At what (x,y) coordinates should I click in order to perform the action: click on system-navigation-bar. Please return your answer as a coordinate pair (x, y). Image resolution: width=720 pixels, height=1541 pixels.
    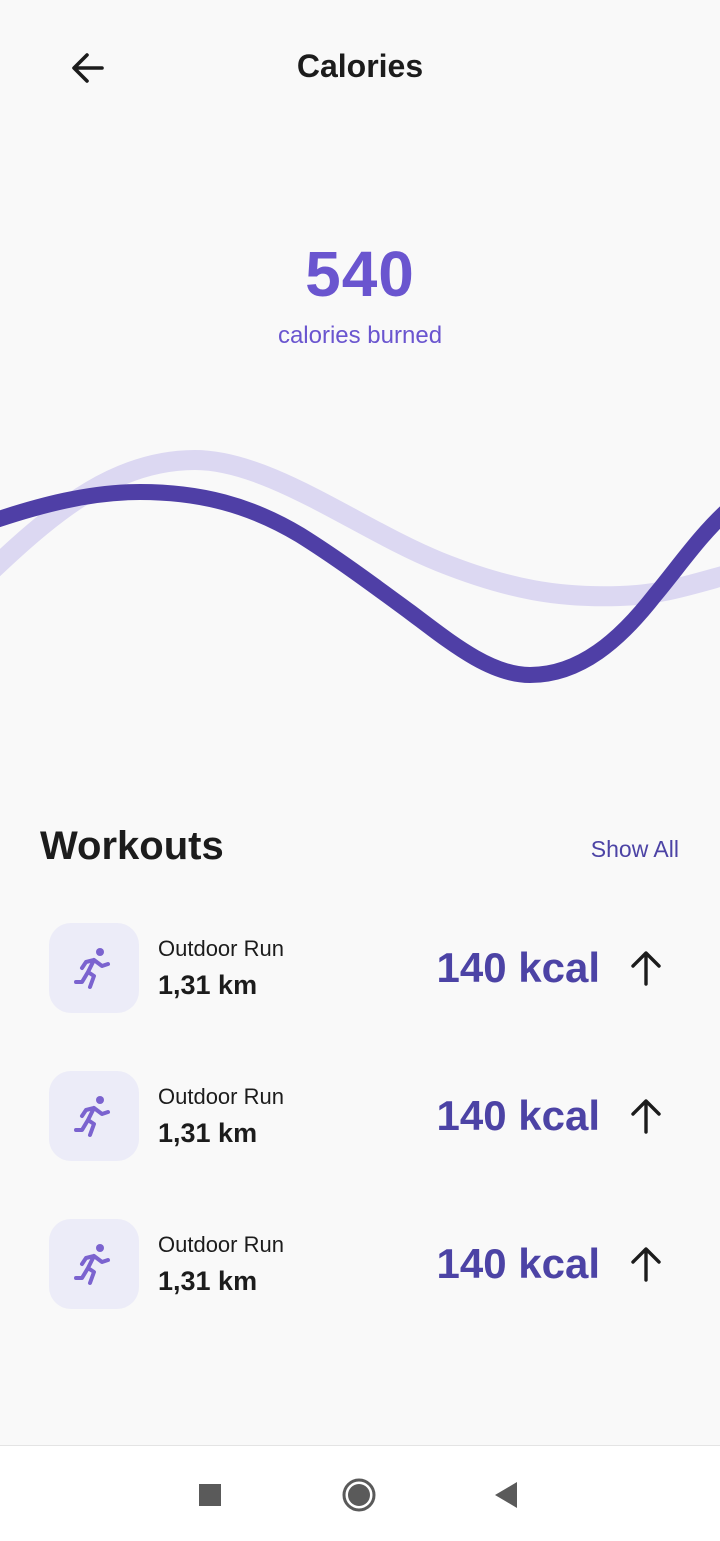
    Looking at the image, I should click on (360, 1493).